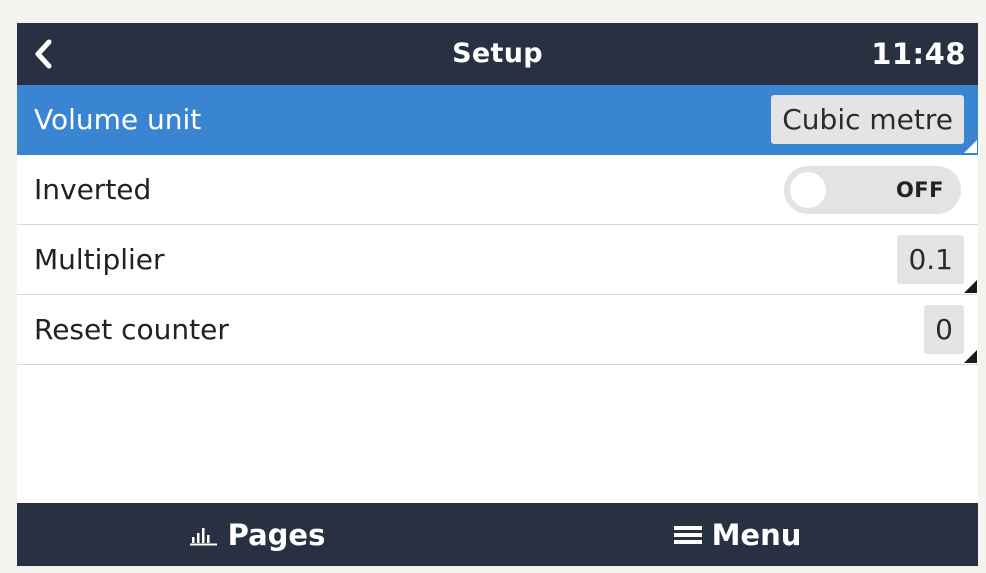 The height and width of the screenshot is (573, 986). What do you see at coordinates (497, 120) in the screenshot?
I see `setting-row-volume-unit: Volume unit Cubic metre` at bounding box center [497, 120].